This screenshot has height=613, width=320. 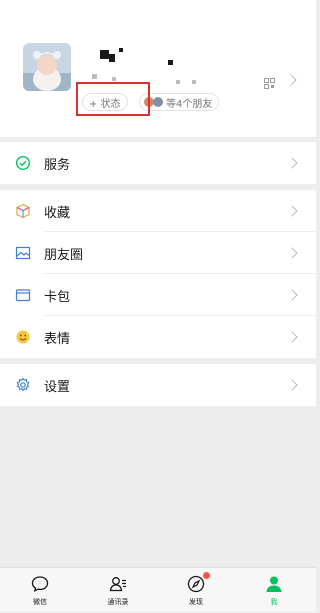 What do you see at coordinates (196, 602) in the screenshot?
I see `tab-label: 发现` at bounding box center [196, 602].